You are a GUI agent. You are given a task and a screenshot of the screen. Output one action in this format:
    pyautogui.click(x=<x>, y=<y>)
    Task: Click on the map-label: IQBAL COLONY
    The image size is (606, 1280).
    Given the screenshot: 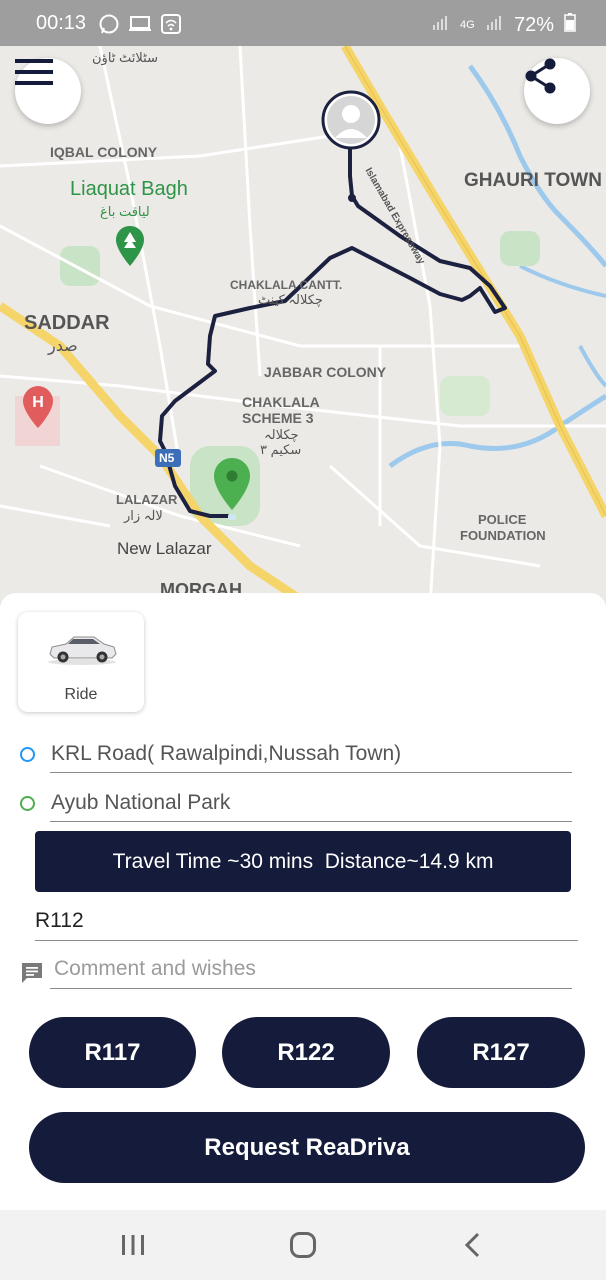 What is the action you would take?
    pyautogui.click(x=104, y=152)
    